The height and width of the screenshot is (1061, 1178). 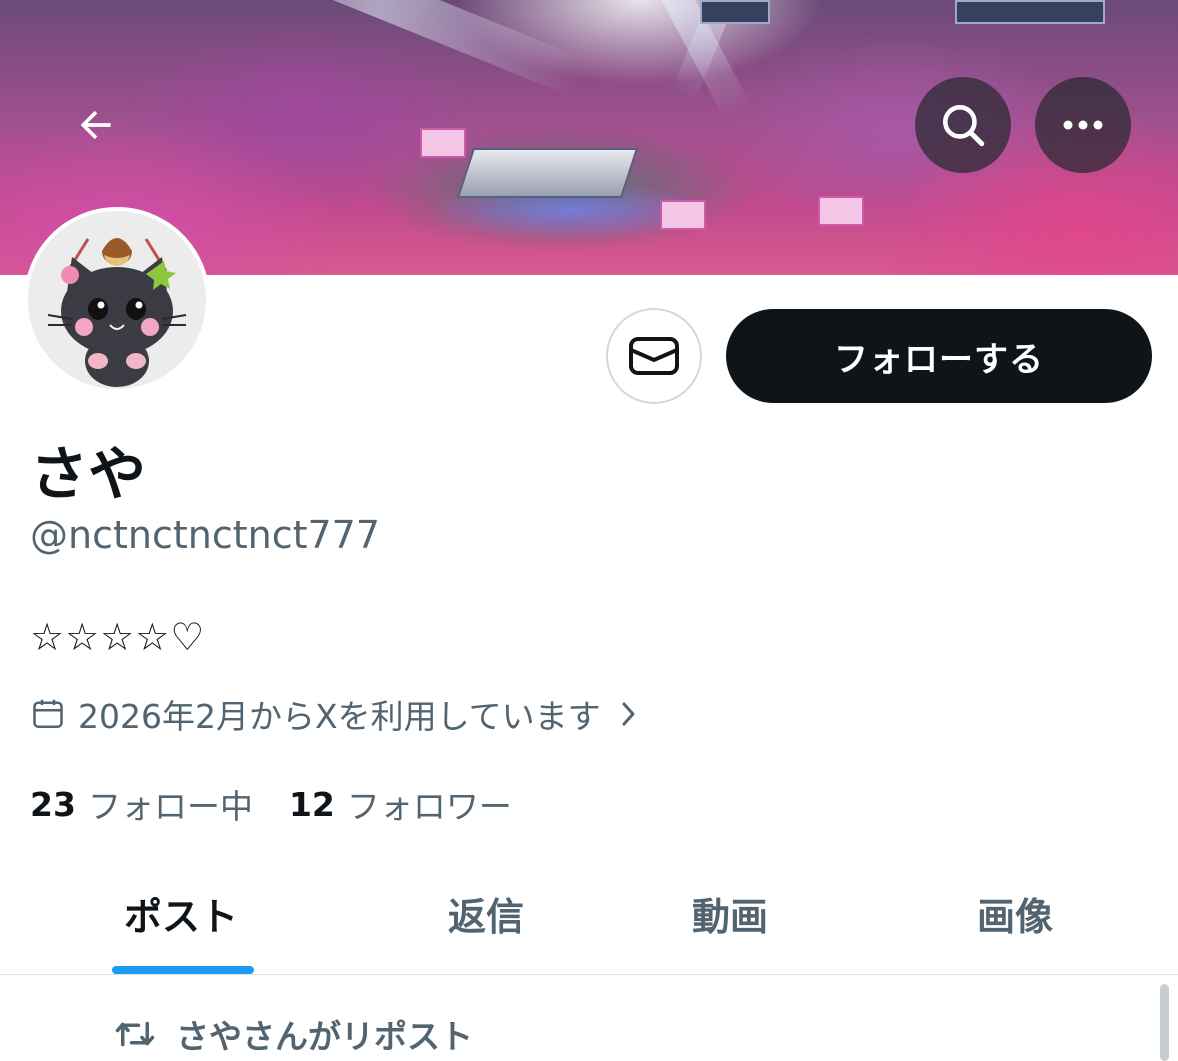 I want to click on message-button, so click(x=654, y=356).